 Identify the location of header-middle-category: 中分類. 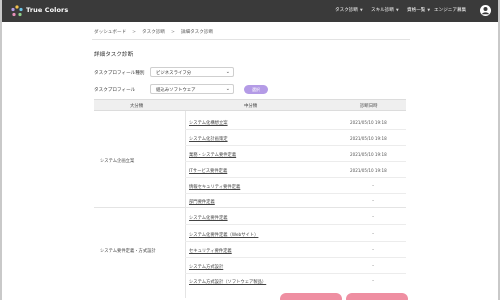
(251, 106).